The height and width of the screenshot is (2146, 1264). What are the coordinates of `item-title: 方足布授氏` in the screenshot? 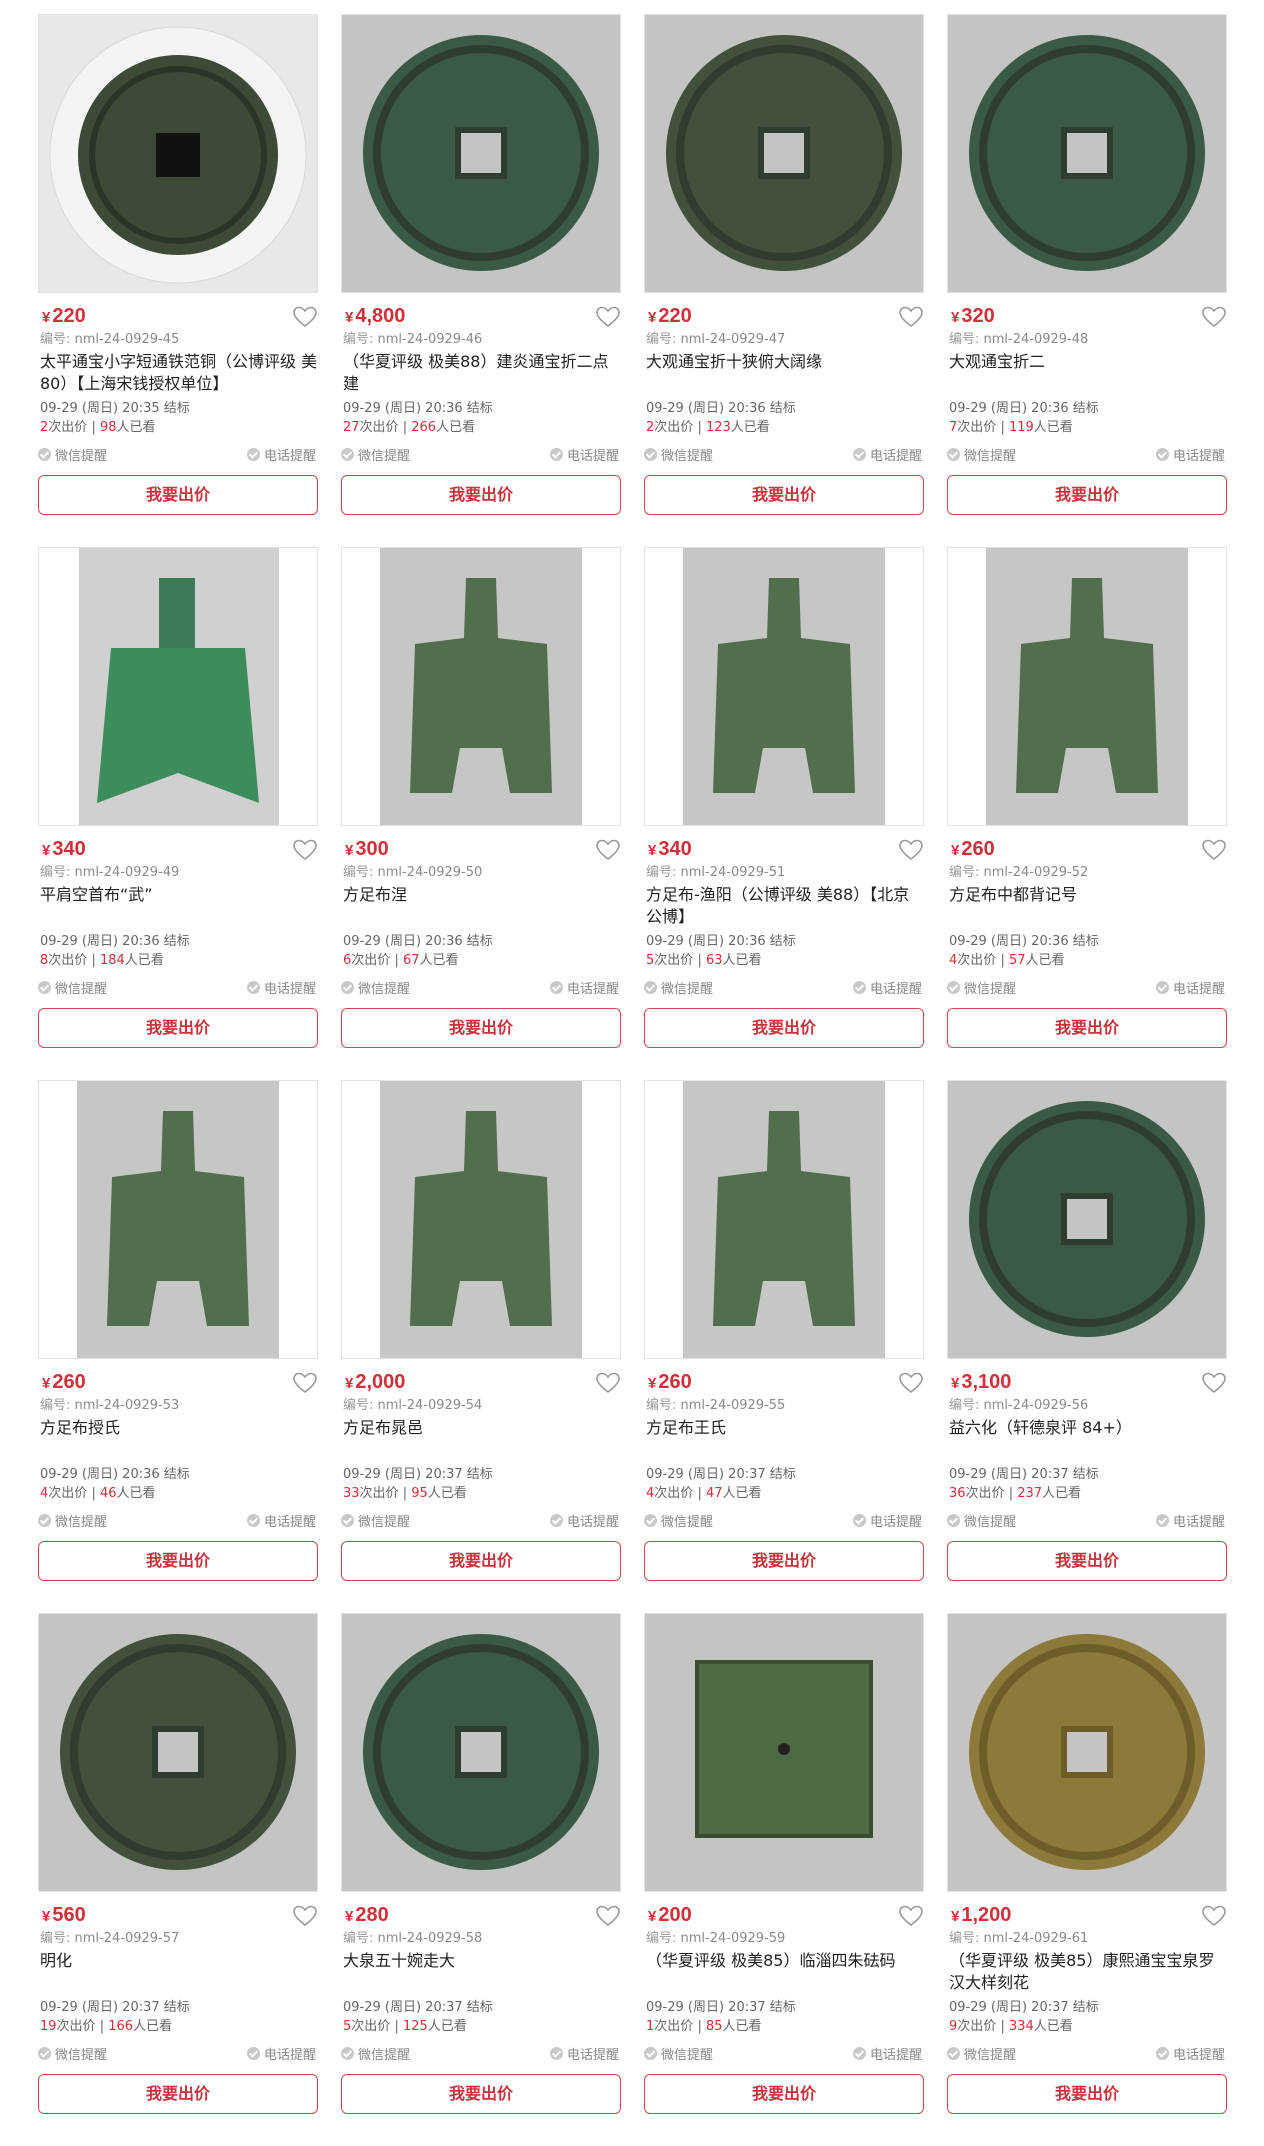 It's located at (179, 1439).